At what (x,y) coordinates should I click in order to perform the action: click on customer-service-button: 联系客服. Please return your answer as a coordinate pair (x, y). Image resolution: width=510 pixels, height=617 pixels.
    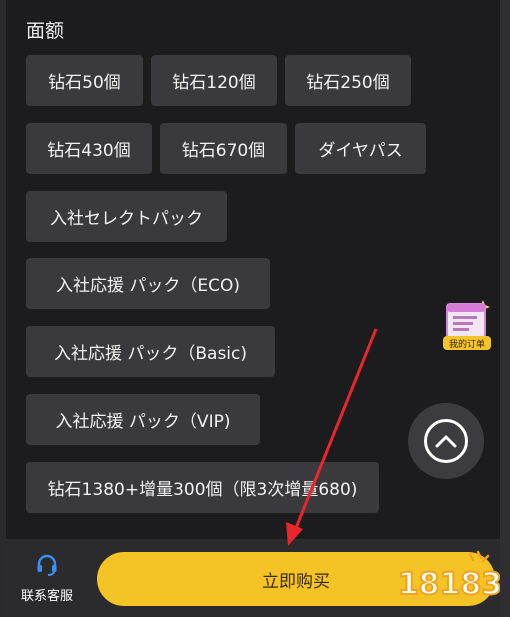
    Looking at the image, I should click on (47, 576).